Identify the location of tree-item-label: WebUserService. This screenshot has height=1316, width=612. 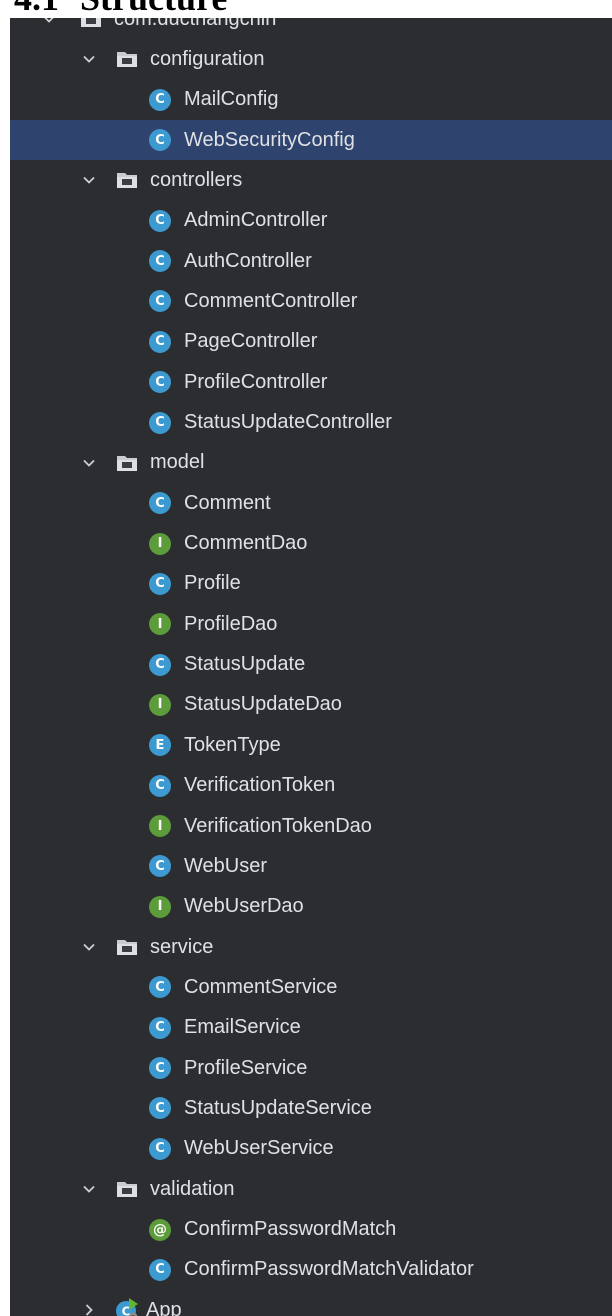
(259, 1148).